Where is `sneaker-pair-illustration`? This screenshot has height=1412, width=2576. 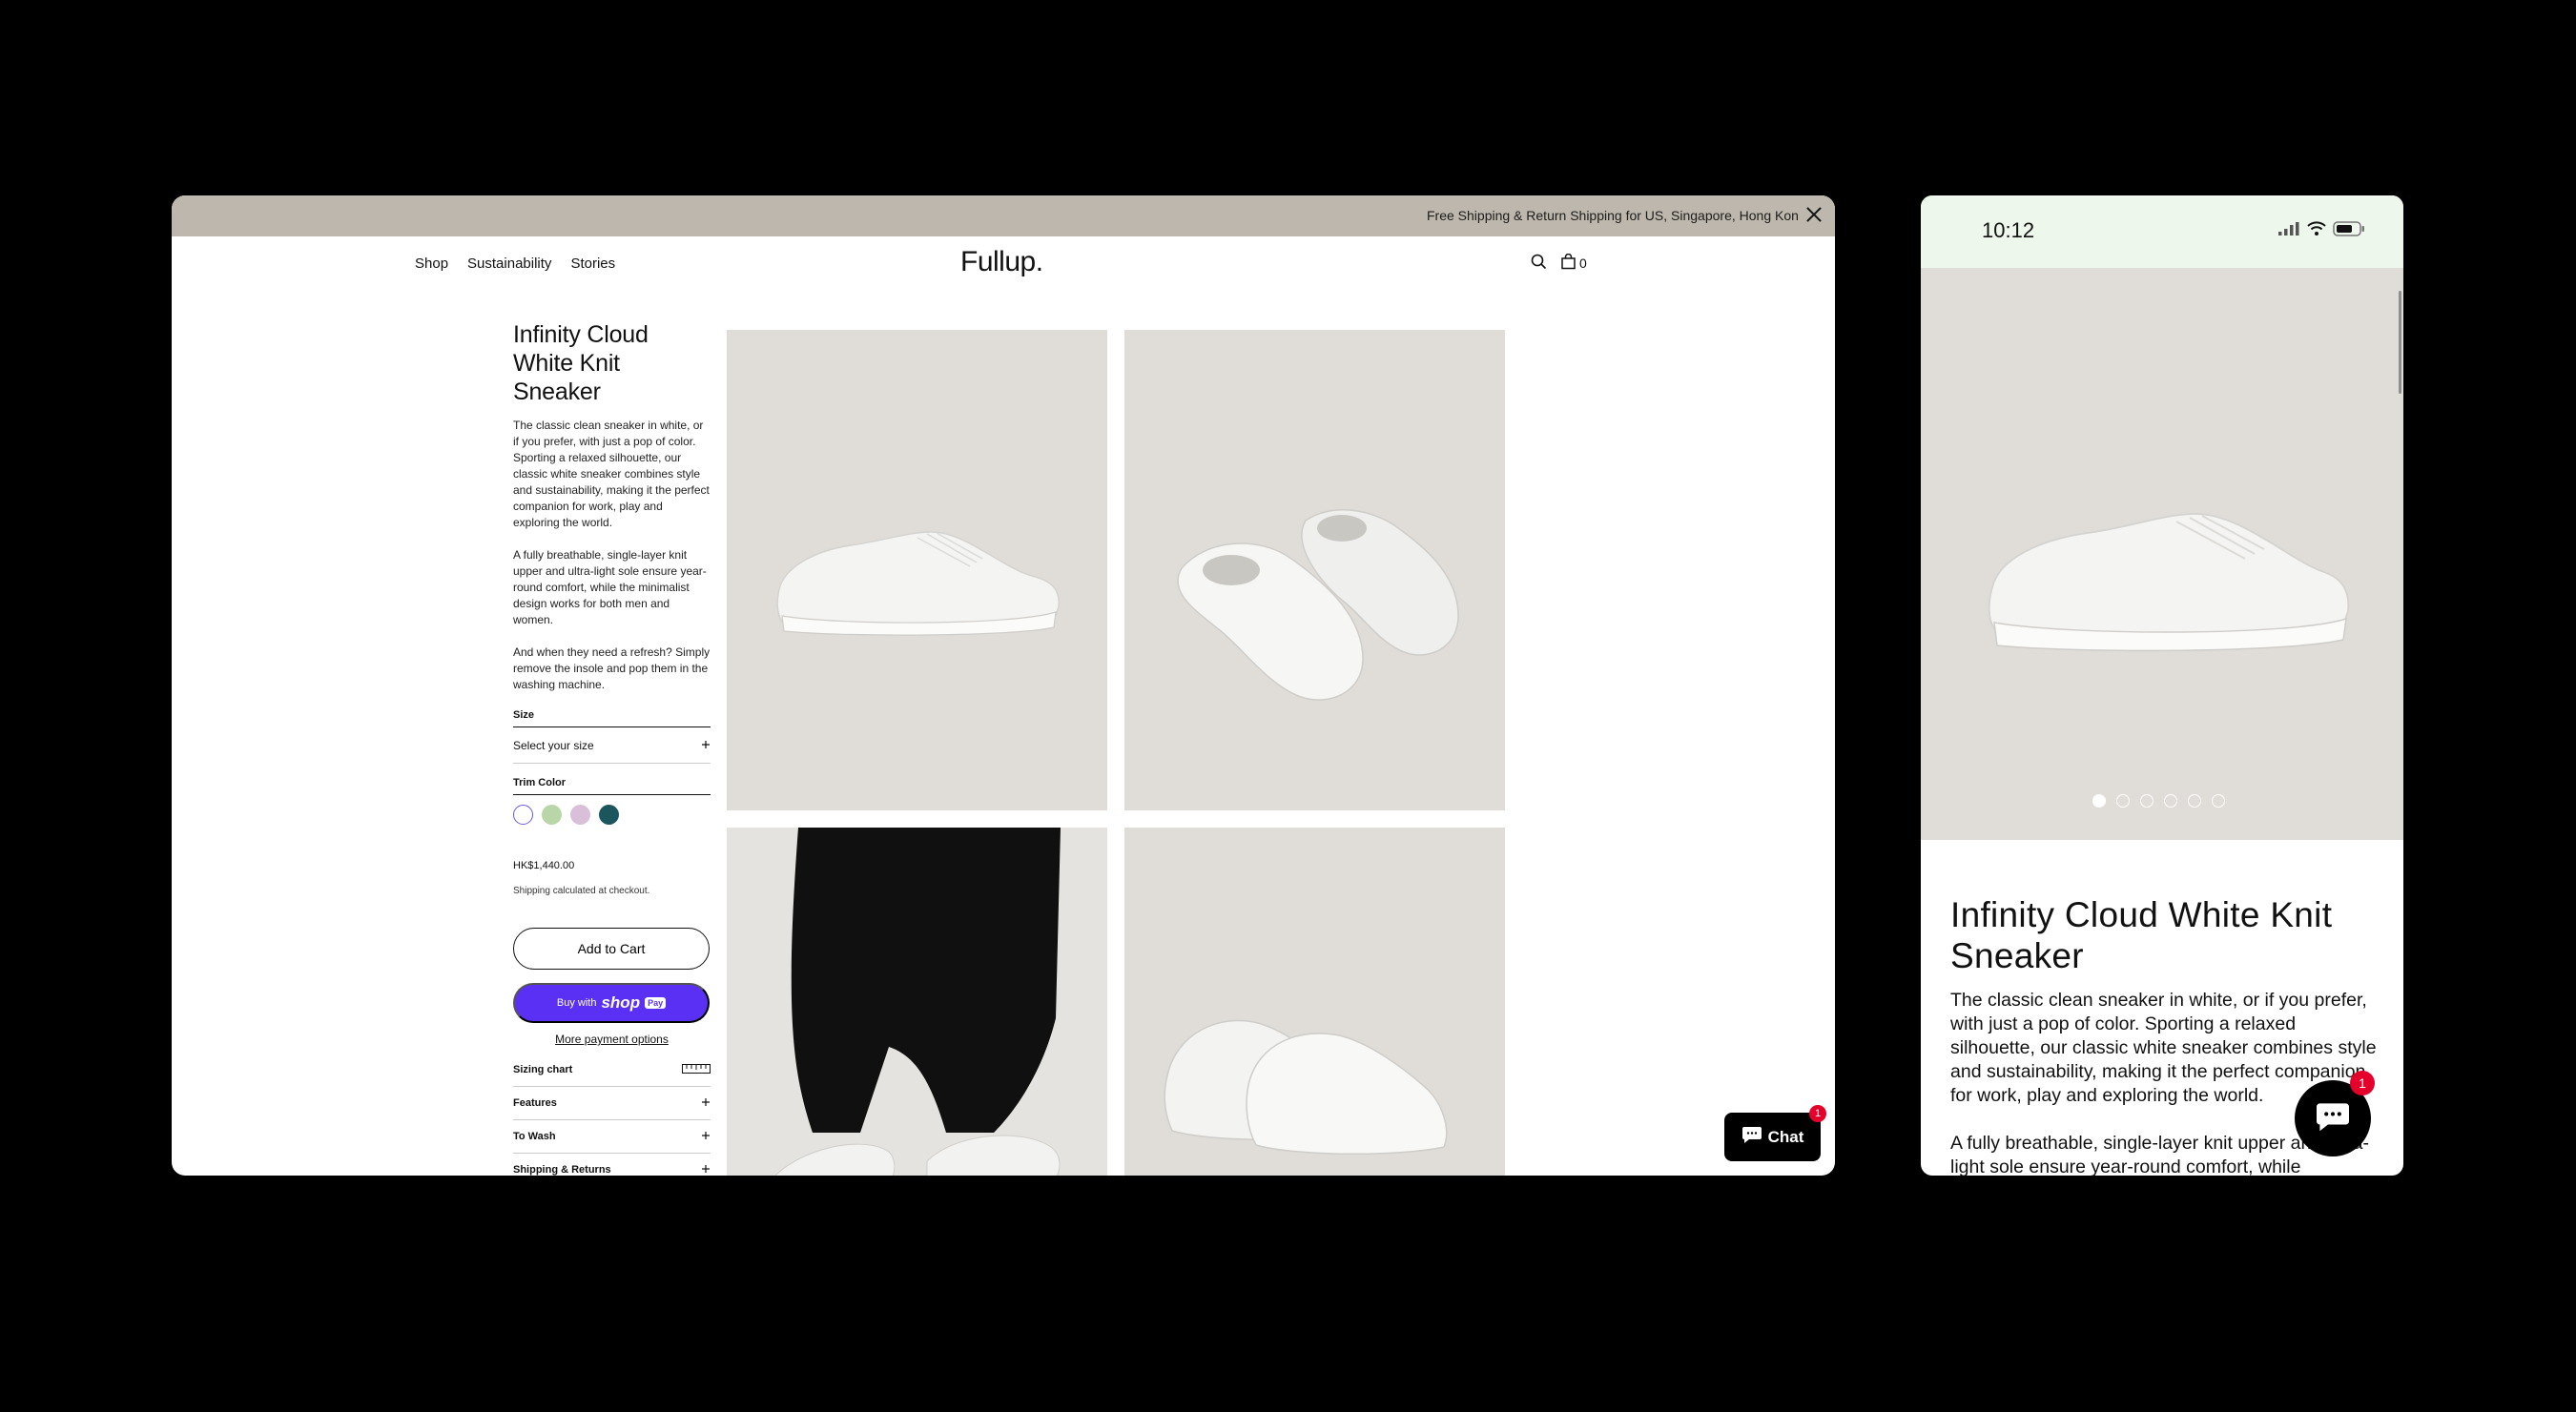 sneaker-pair-illustration is located at coordinates (1318, 605).